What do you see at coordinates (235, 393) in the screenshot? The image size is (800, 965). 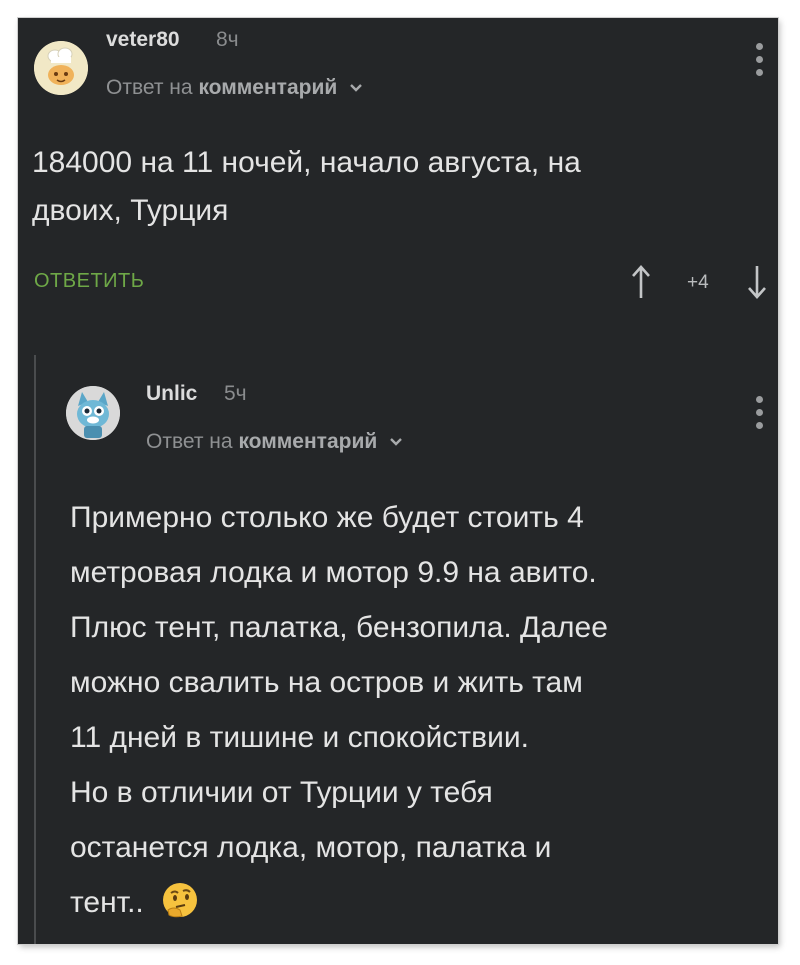 I see `timestamp: 5ч` at bounding box center [235, 393].